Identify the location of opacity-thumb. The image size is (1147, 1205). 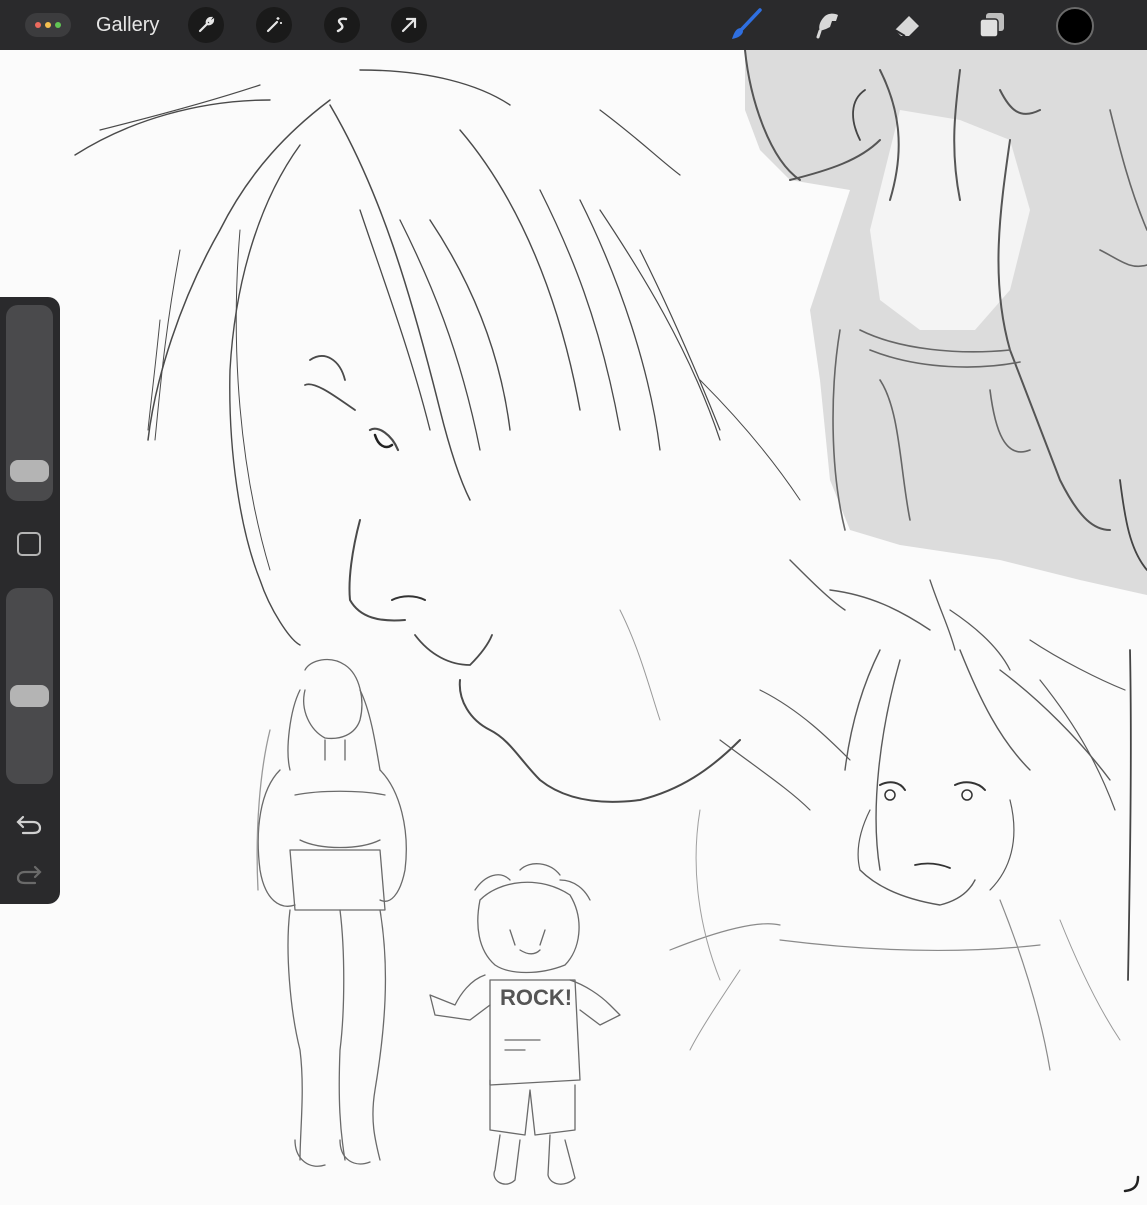
(29, 696).